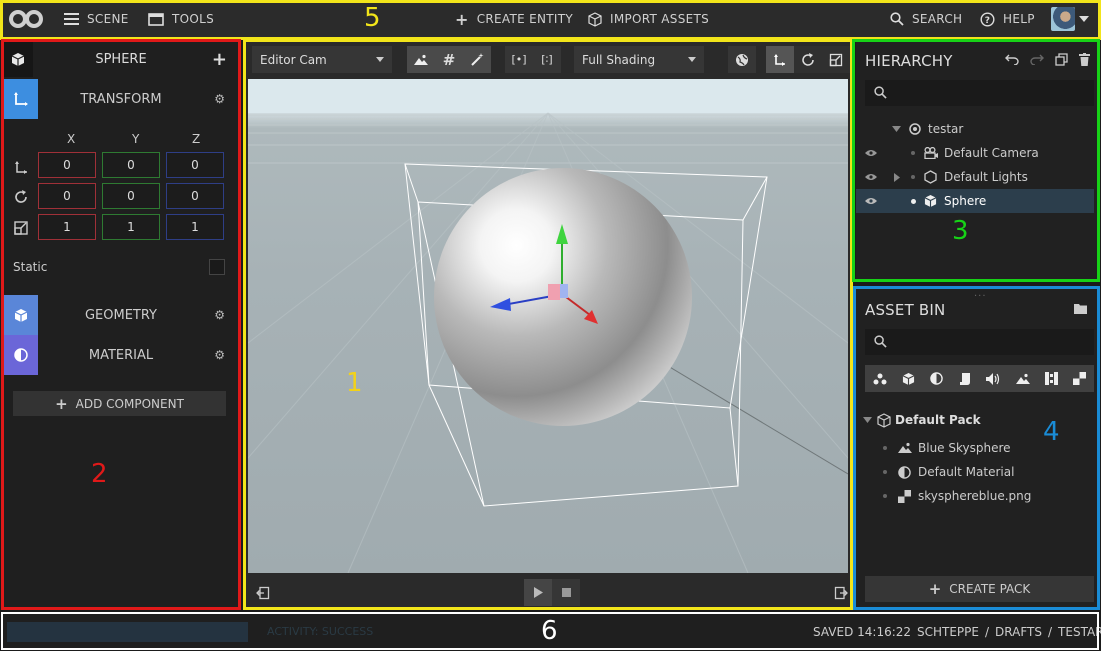 This screenshot has height=651, width=1101. Describe the element at coordinates (547, 59) in the screenshot. I see `focus-all-icon: [∶]` at that location.